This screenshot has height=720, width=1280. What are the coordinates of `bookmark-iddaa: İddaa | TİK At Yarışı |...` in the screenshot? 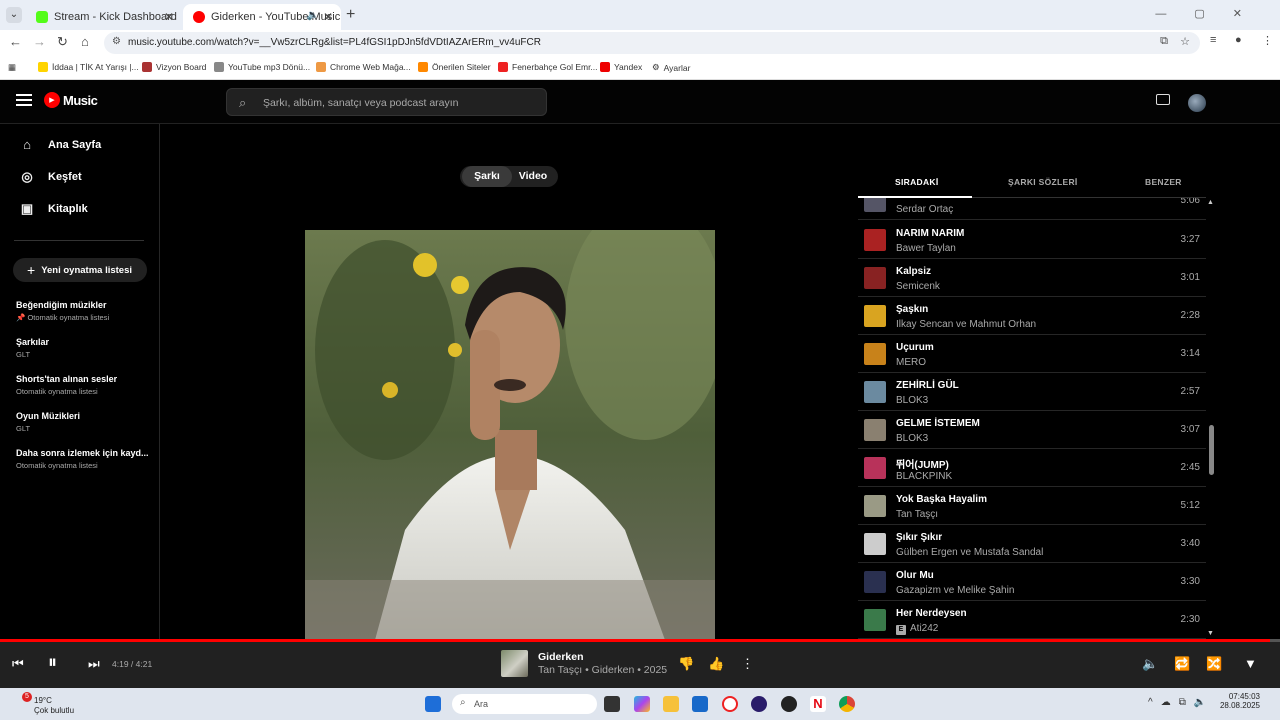 It's located at (88, 67).